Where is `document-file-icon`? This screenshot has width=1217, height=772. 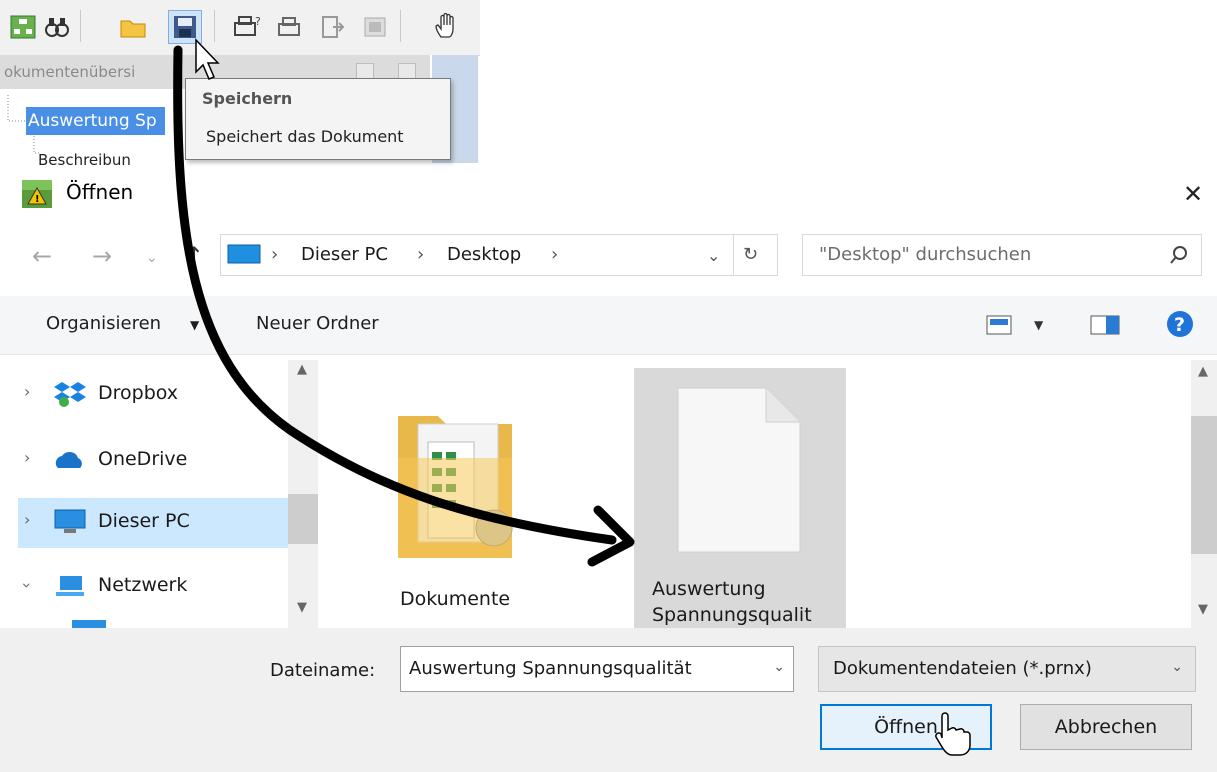
document-file-icon is located at coordinates (739, 472).